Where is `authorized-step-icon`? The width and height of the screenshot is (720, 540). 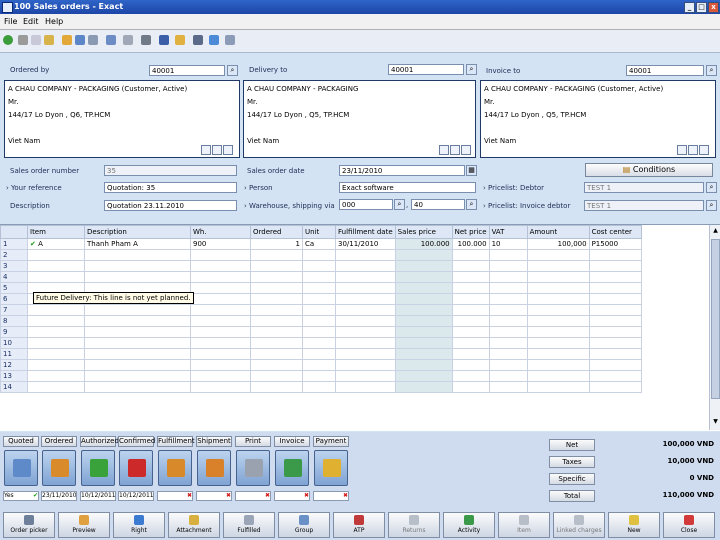
authorized-step-icon is located at coordinates (98, 468).